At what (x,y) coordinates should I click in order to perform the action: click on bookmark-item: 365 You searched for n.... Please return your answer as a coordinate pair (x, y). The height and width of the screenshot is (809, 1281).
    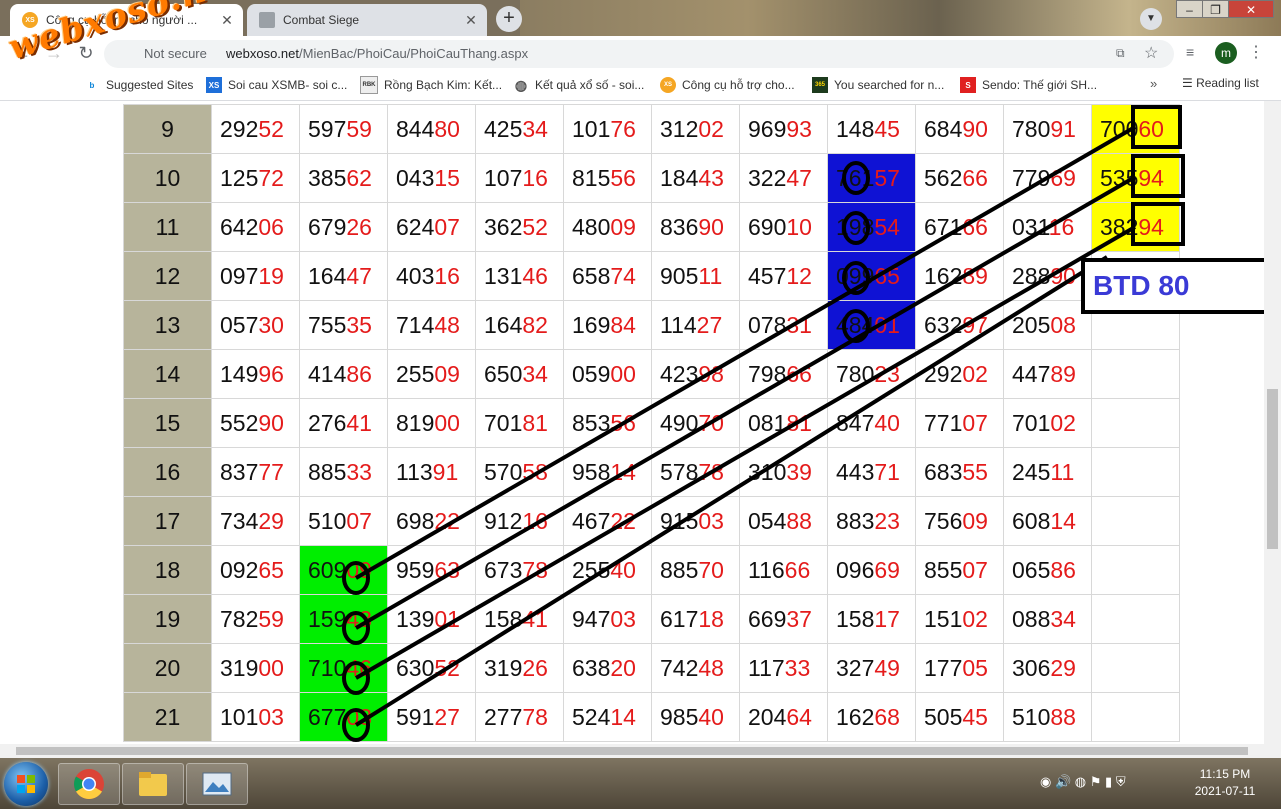
    Looking at the image, I should click on (878, 85).